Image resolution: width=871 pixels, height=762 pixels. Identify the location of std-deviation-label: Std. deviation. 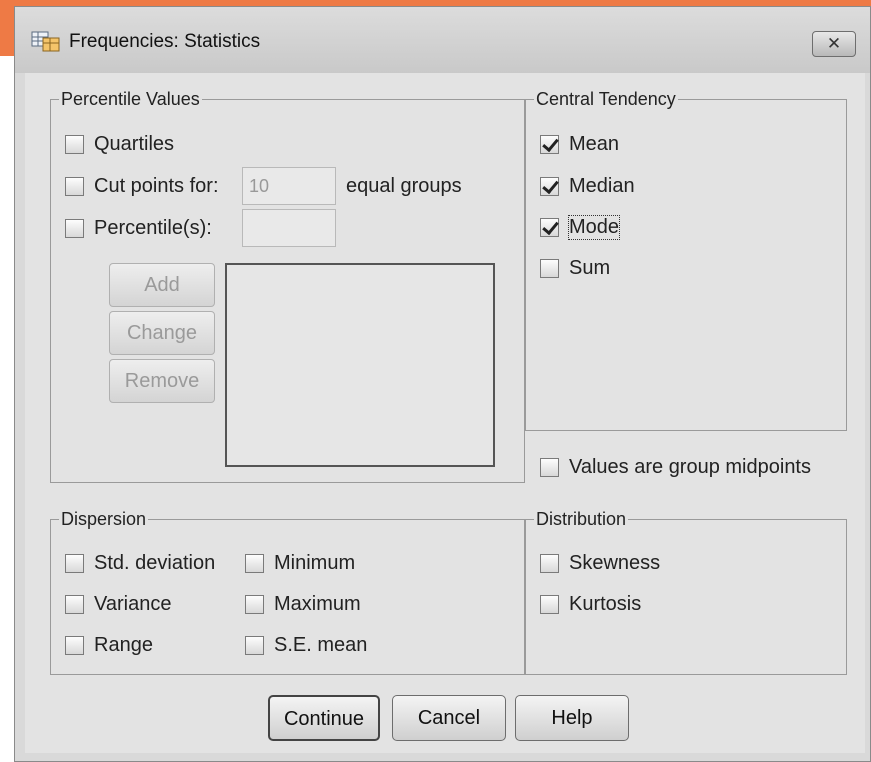
(155, 562).